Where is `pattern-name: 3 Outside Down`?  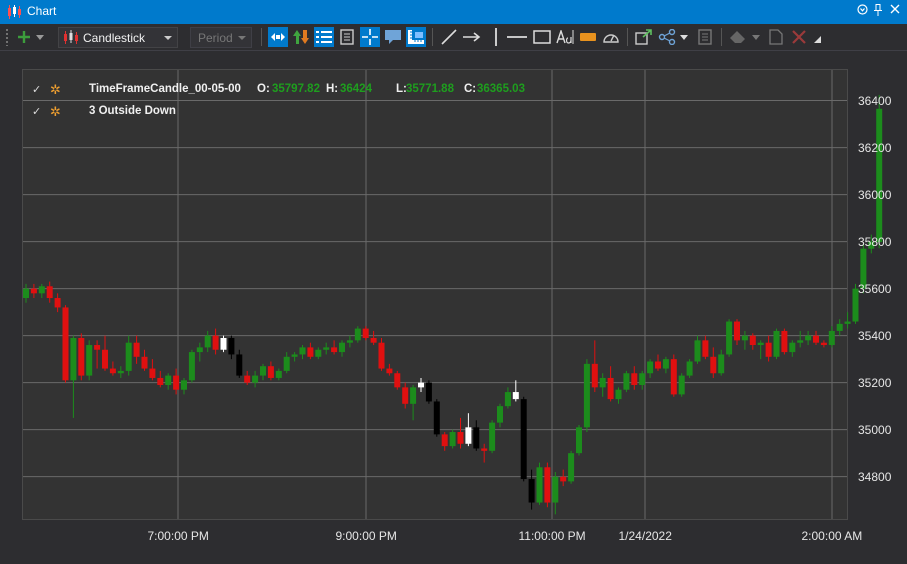 pattern-name: 3 Outside Down is located at coordinates (132, 111).